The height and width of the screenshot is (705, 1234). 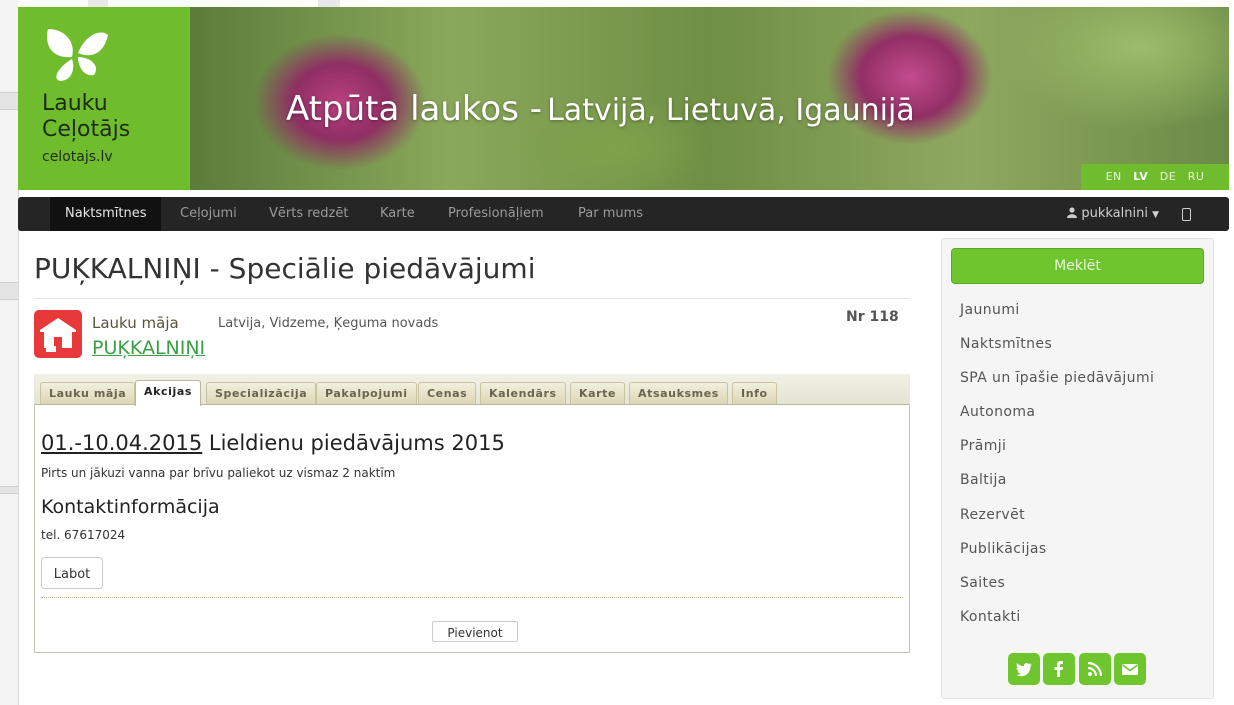 I want to click on sidebar-item-kontakti: Kontakti, so click(x=990, y=617).